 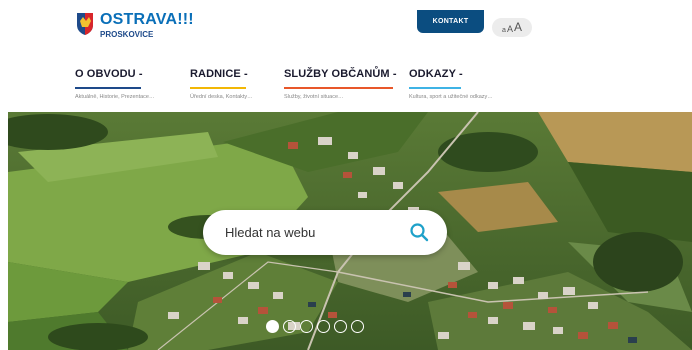 What do you see at coordinates (147, 19) in the screenshot?
I see `logo-title: OSTRAVA!!!` at bounding box center [147, 19].